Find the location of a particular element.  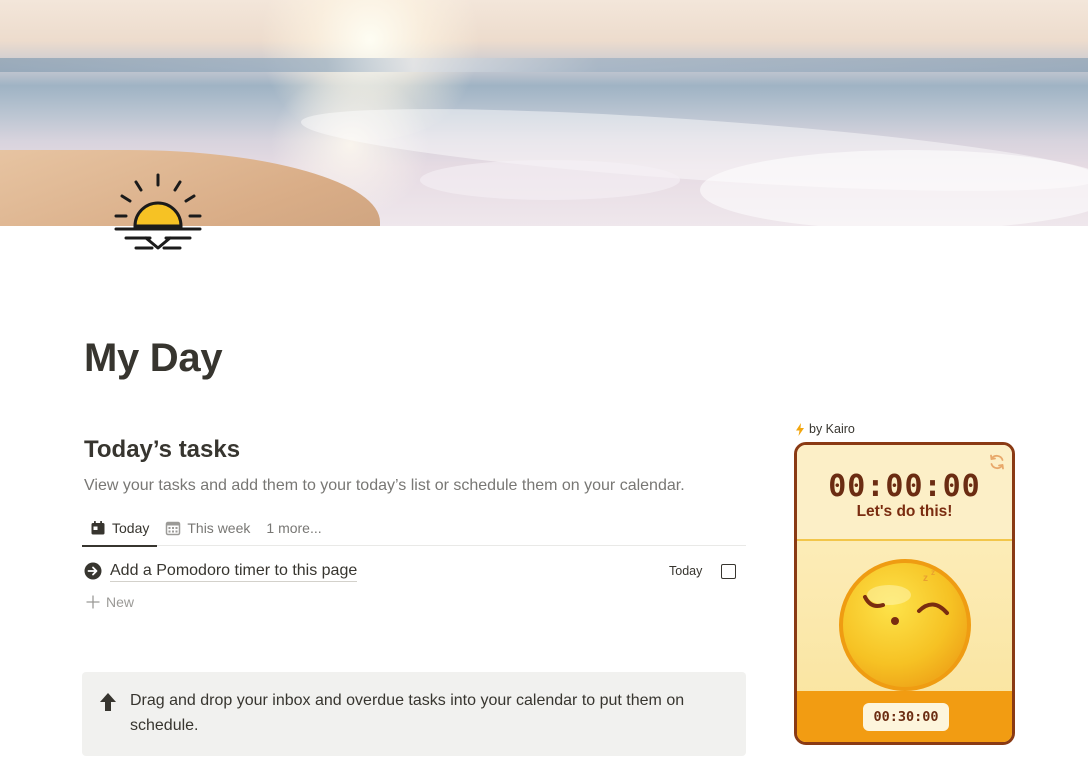

tab-this-week: This week is located at coordinates (207, 528).